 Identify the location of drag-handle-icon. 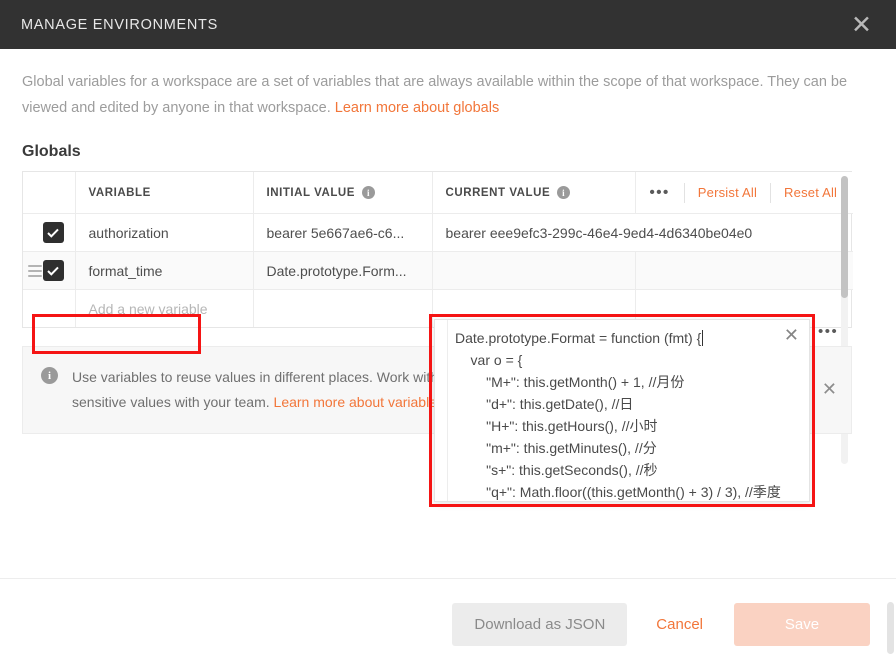
(35, 270).